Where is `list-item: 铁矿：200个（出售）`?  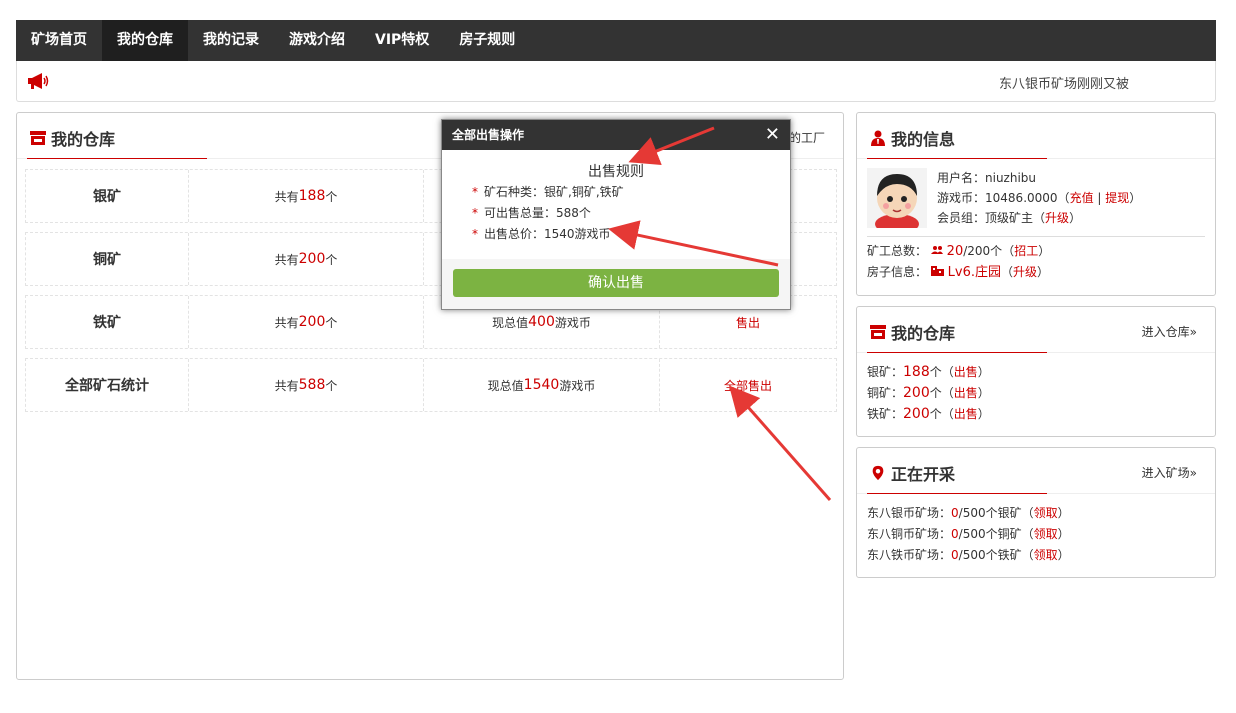 list-item: 铁矿：200个（出售） is located at coordinates (928, 414).